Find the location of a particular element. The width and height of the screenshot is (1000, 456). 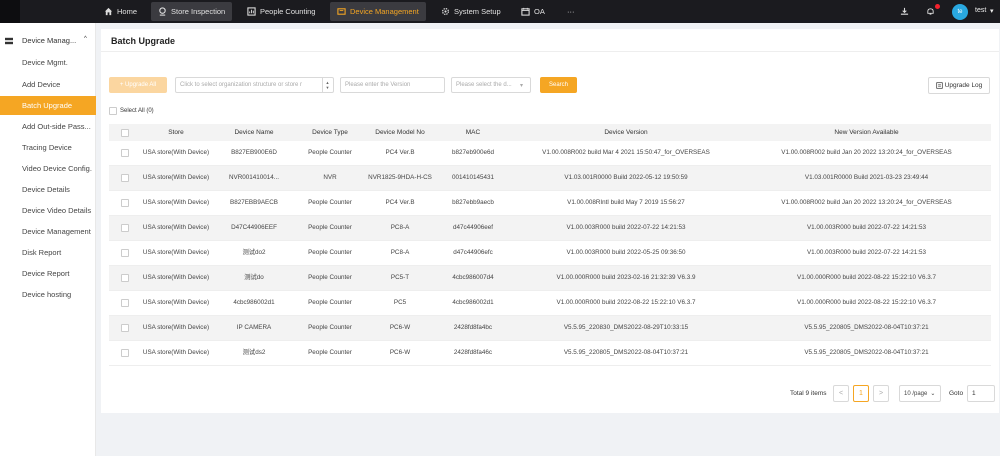

sidebar-item-batch-upgrade: Batch Upgrade is located at coordinates (48, 105).